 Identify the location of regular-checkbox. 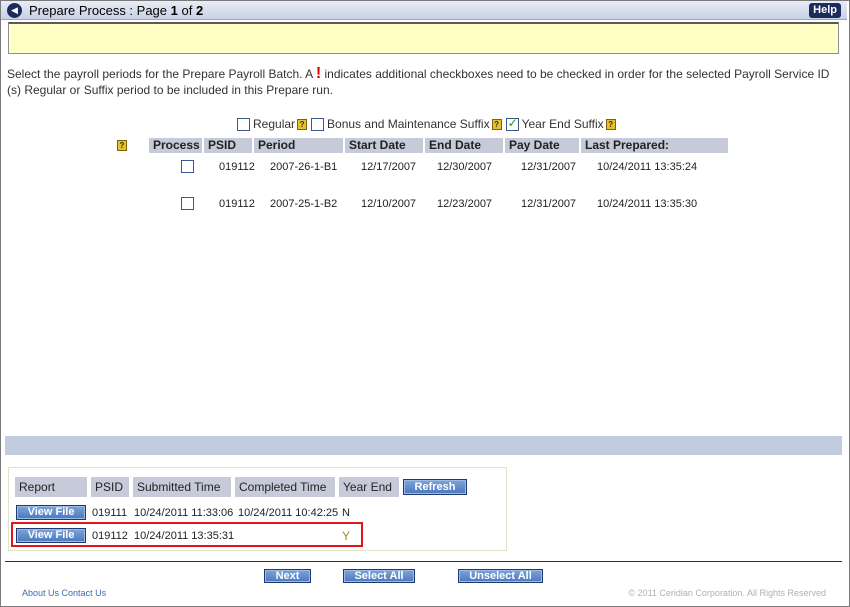
(243, 124).